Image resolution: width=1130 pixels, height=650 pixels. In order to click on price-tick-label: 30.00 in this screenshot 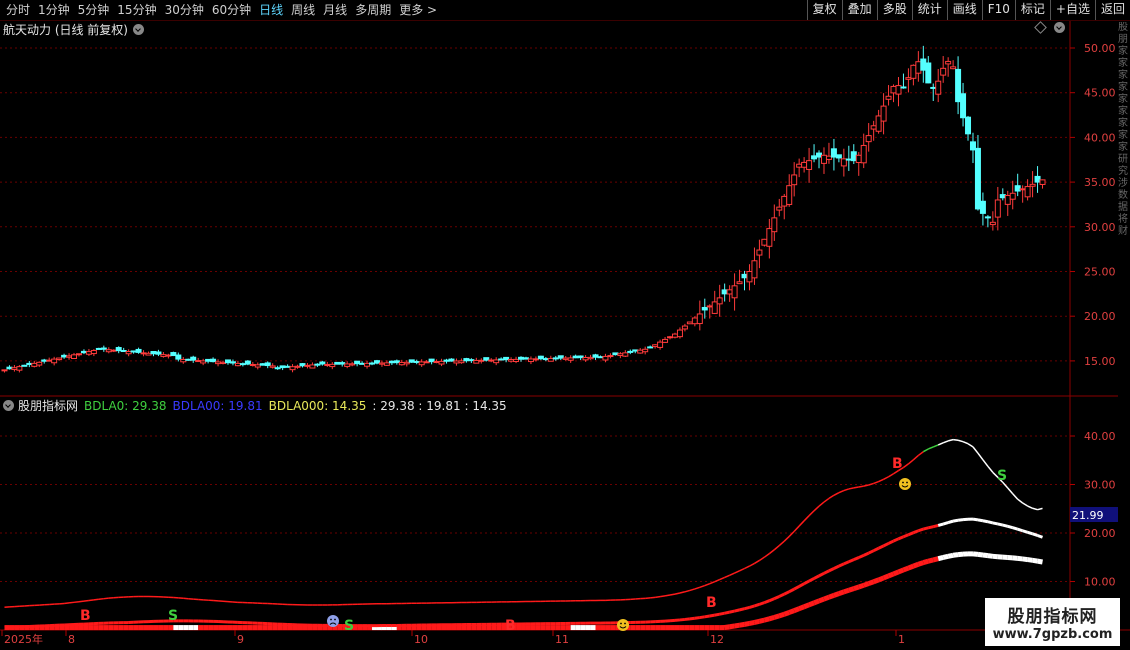, I will do `click(1100, 227)`.